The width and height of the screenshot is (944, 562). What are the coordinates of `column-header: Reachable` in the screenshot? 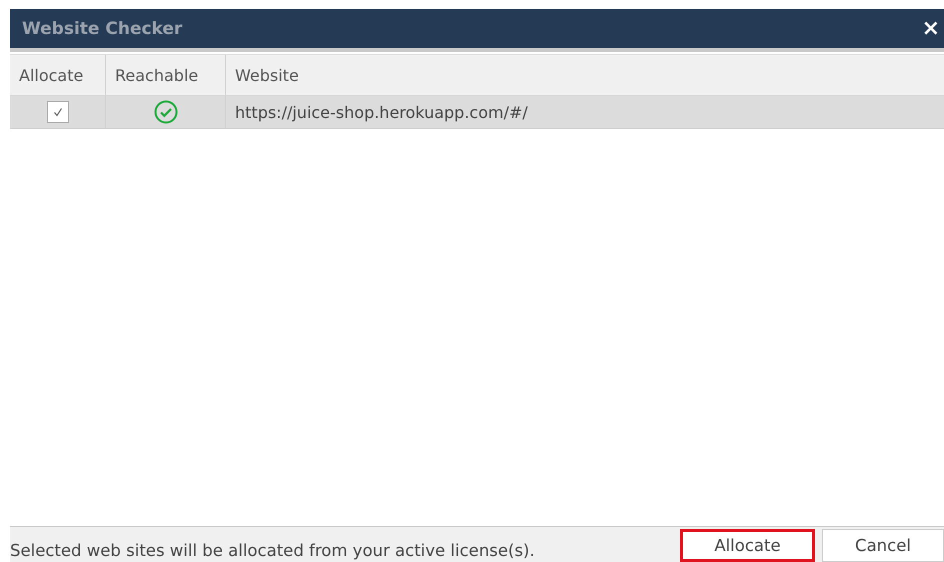 It's located at (166, 75).